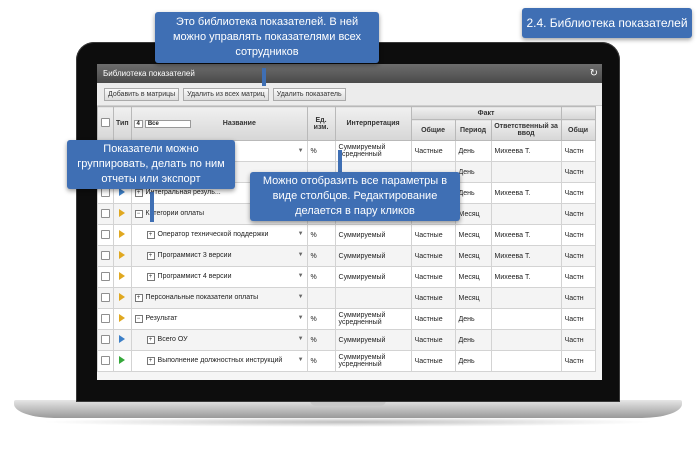 Image resolution: width=697 pixels, height=472 pixels. Describe the element at coordinates (578, 130) in the screenshot. I see `common2-header: Общи` at that location.